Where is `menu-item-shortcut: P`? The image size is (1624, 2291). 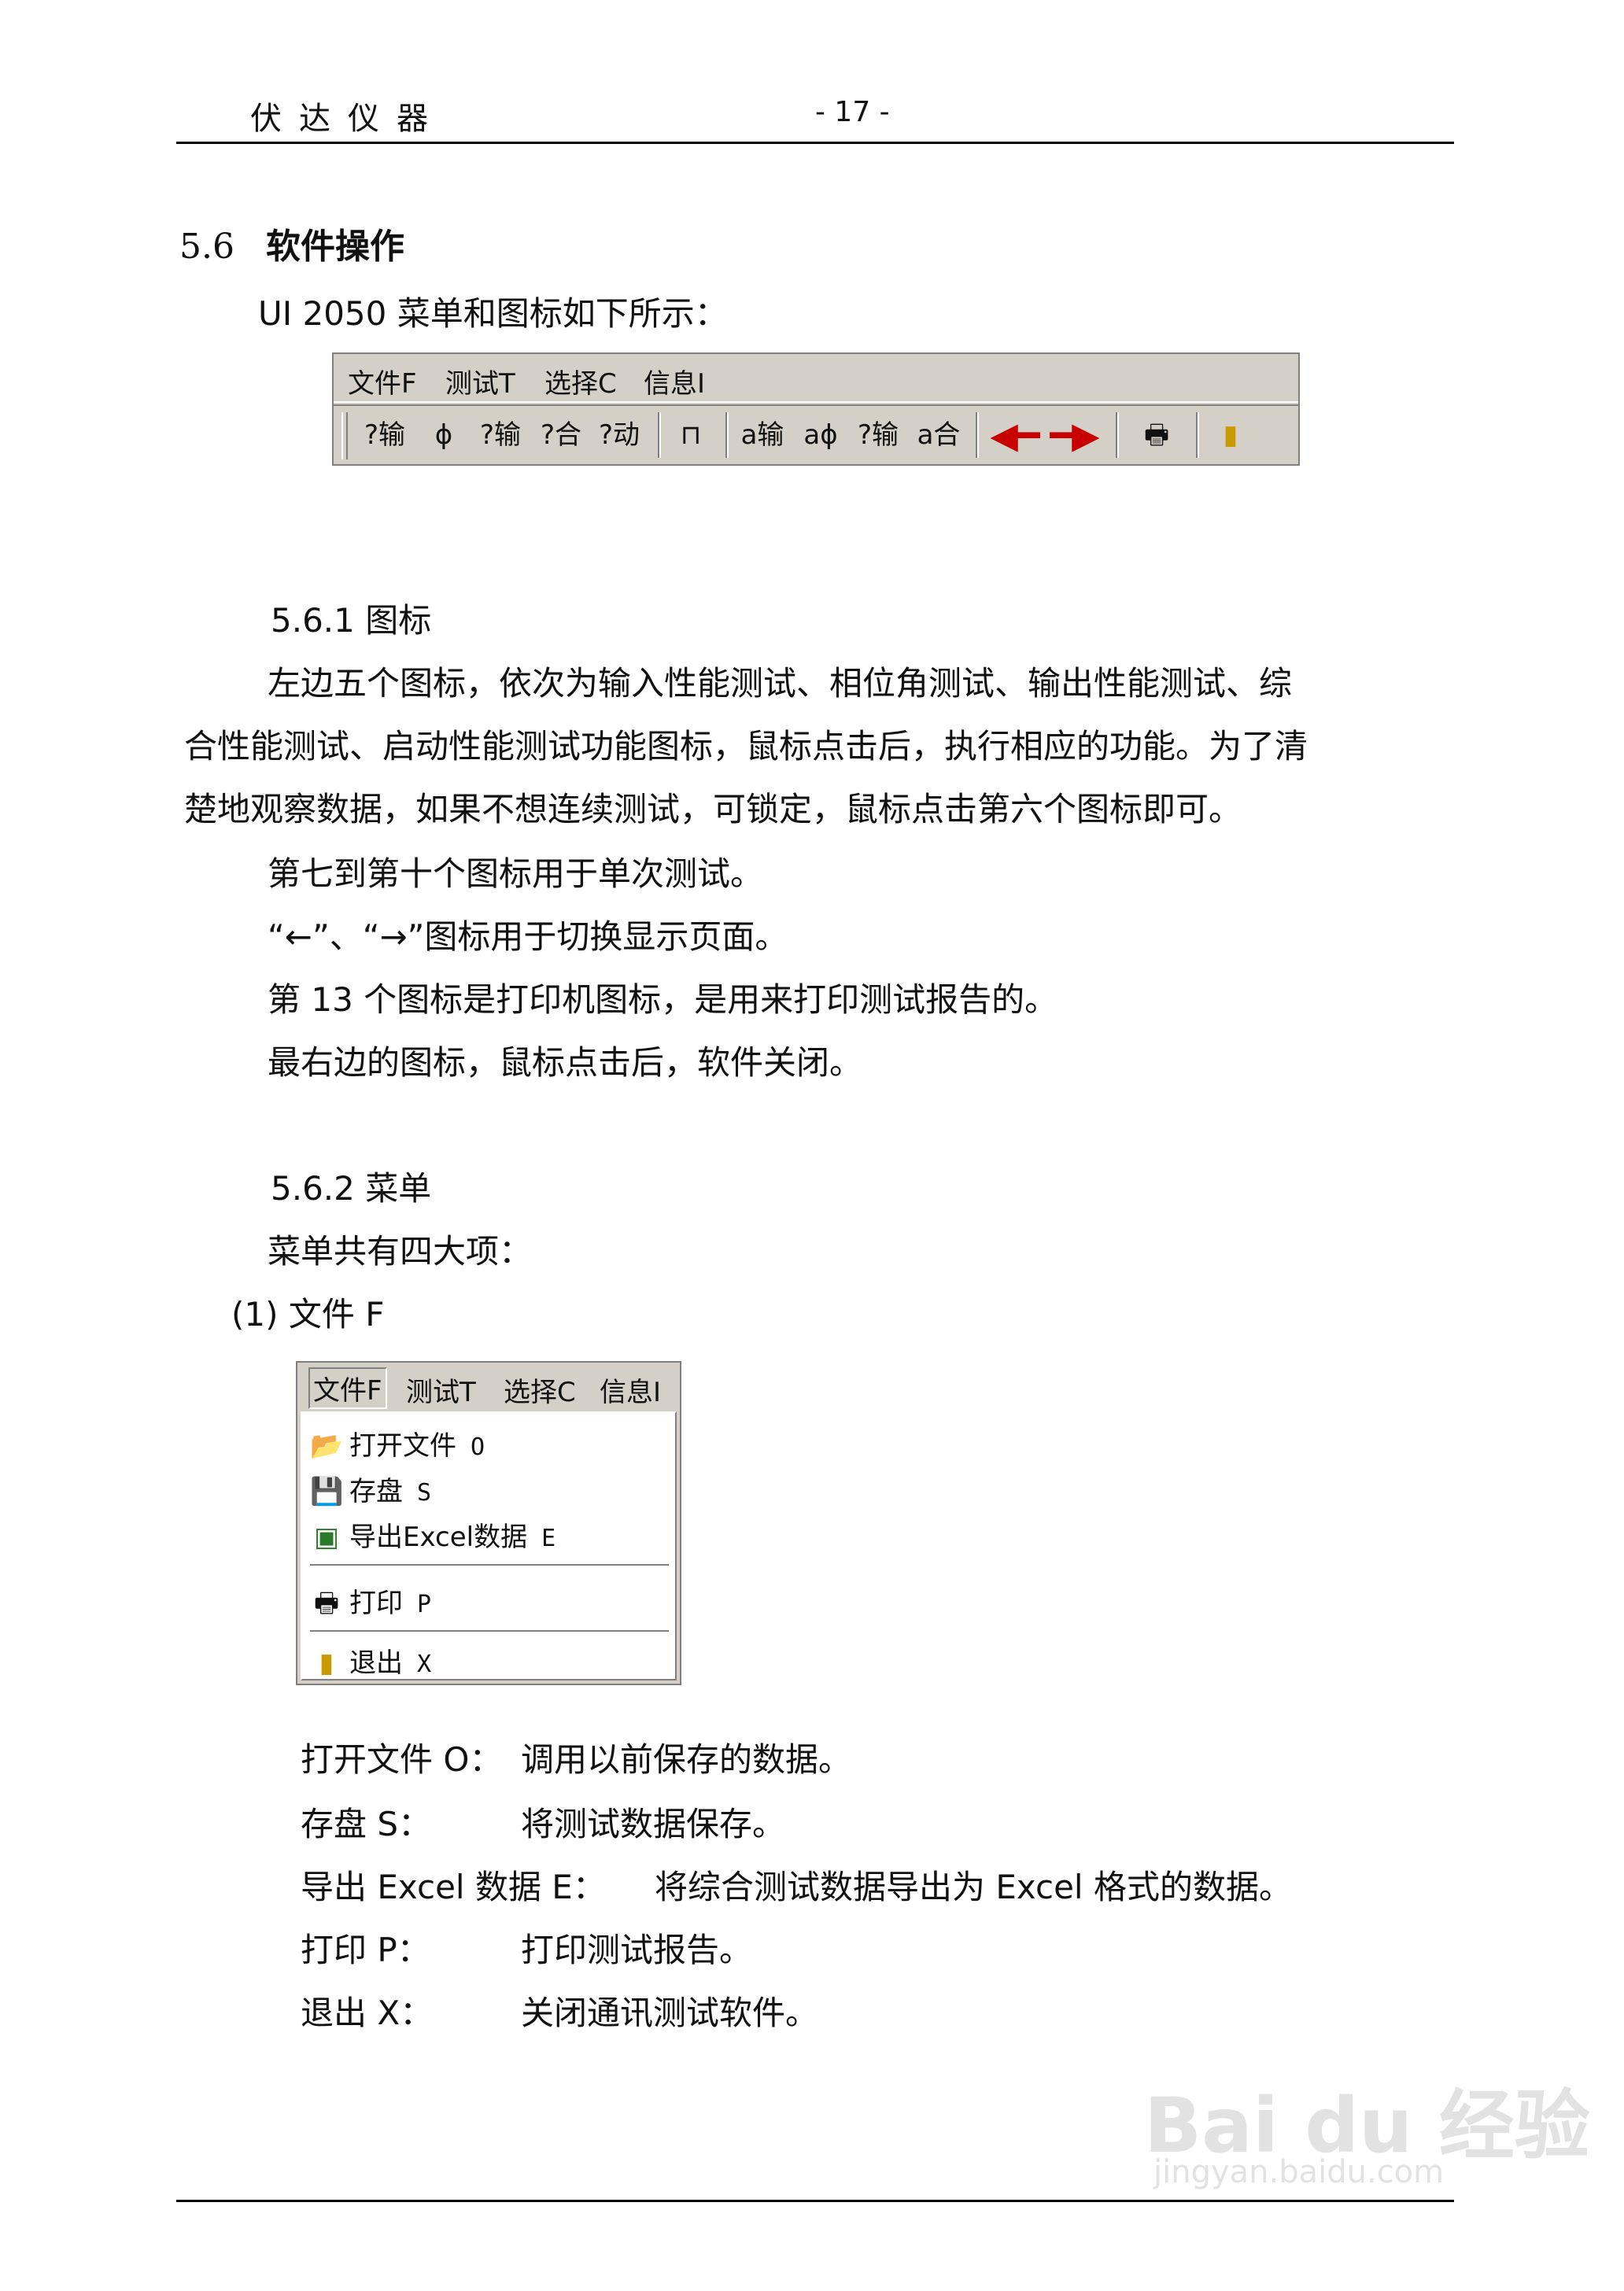 menu-item-shortcut: P is located at coordinates (424, 1604).